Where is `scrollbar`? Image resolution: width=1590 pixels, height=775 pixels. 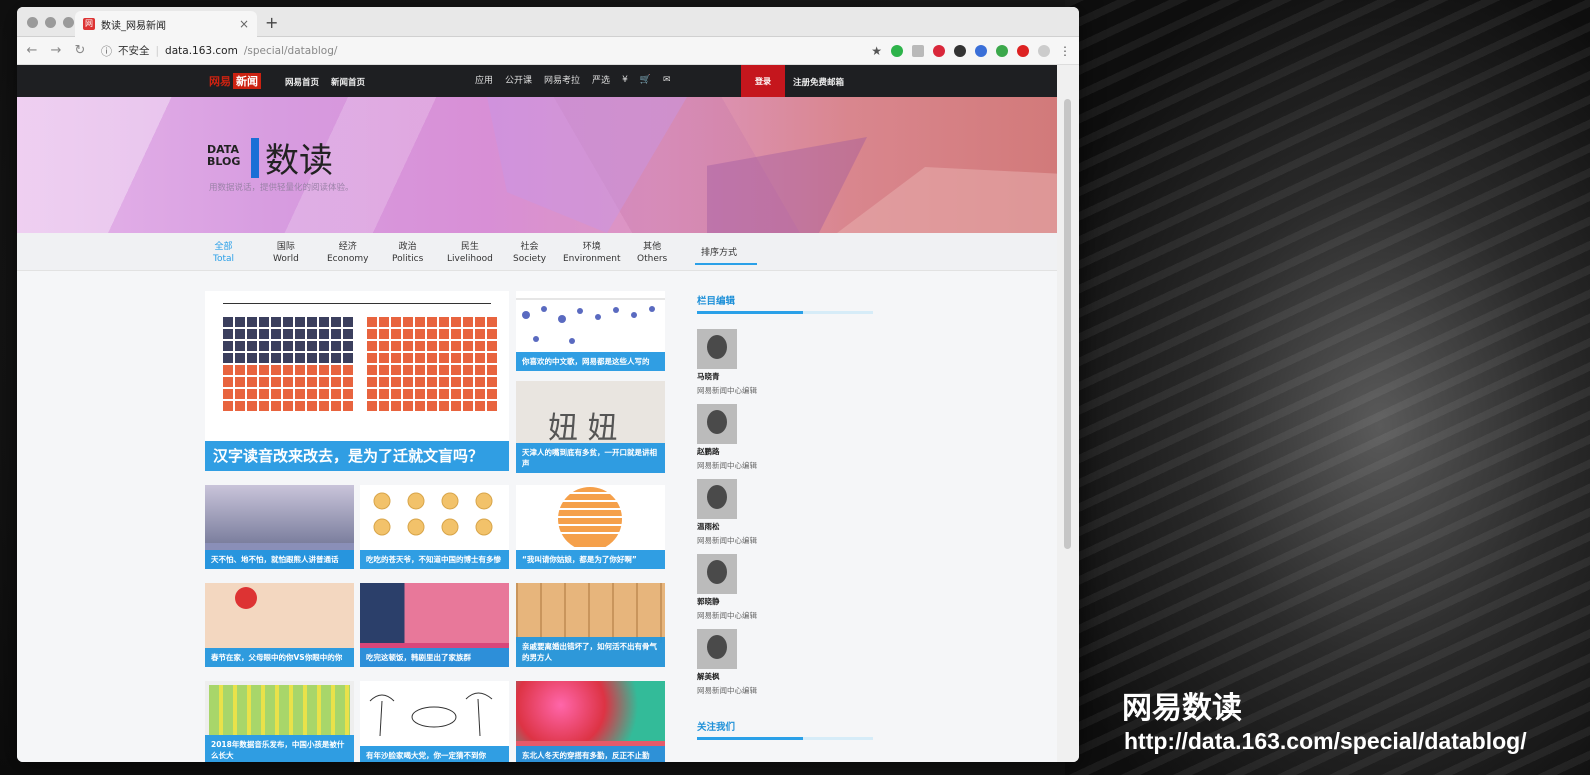
scrollbar is located at coordinates (1068, 413).